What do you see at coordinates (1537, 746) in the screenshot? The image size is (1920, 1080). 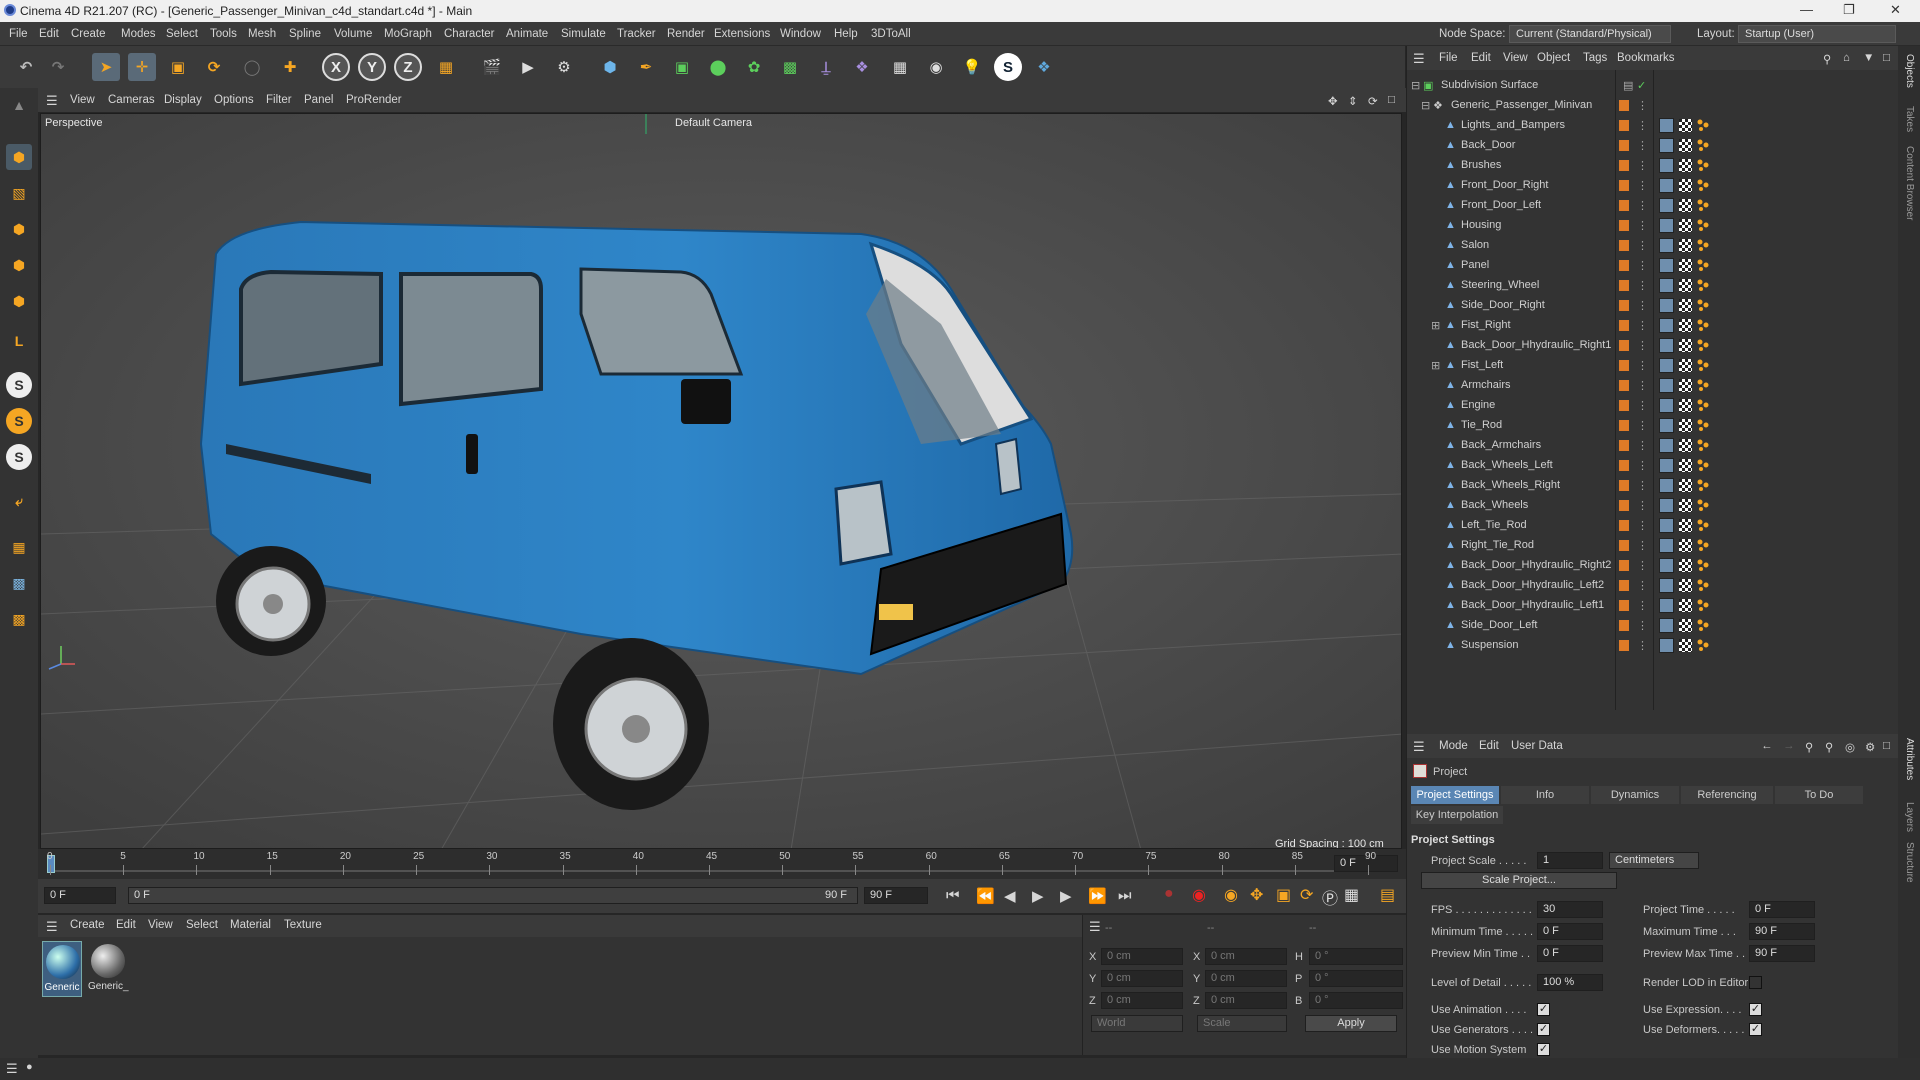 I see `attr-menu-user-data: User Data` at bounding box center [1537, 746].